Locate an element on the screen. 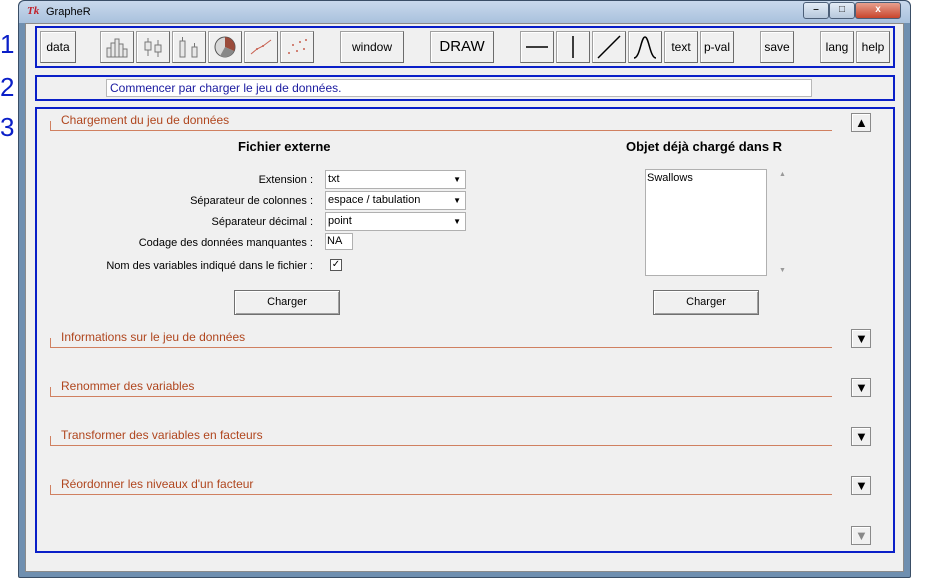 The image size is (930, 580). decimal-separator-select: point ▼ is located at coordinates (395, 221).